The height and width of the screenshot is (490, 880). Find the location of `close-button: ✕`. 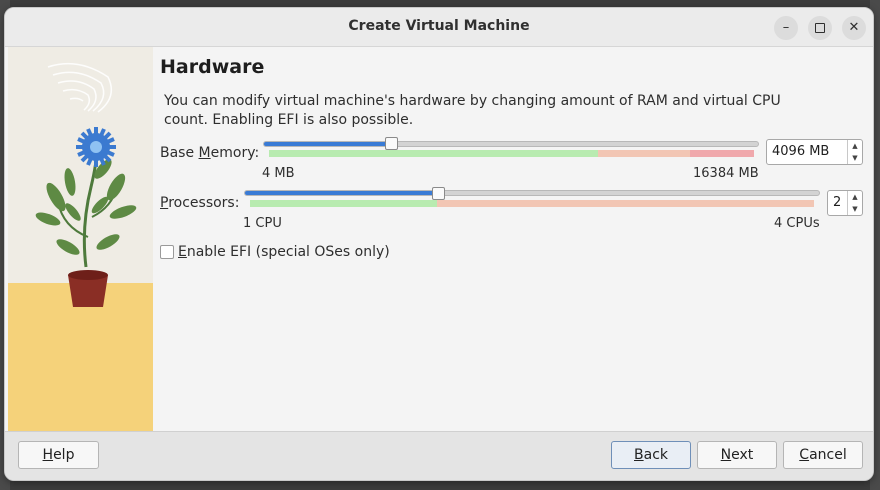

close-button: ✕ is located at coordinates (854, 28).